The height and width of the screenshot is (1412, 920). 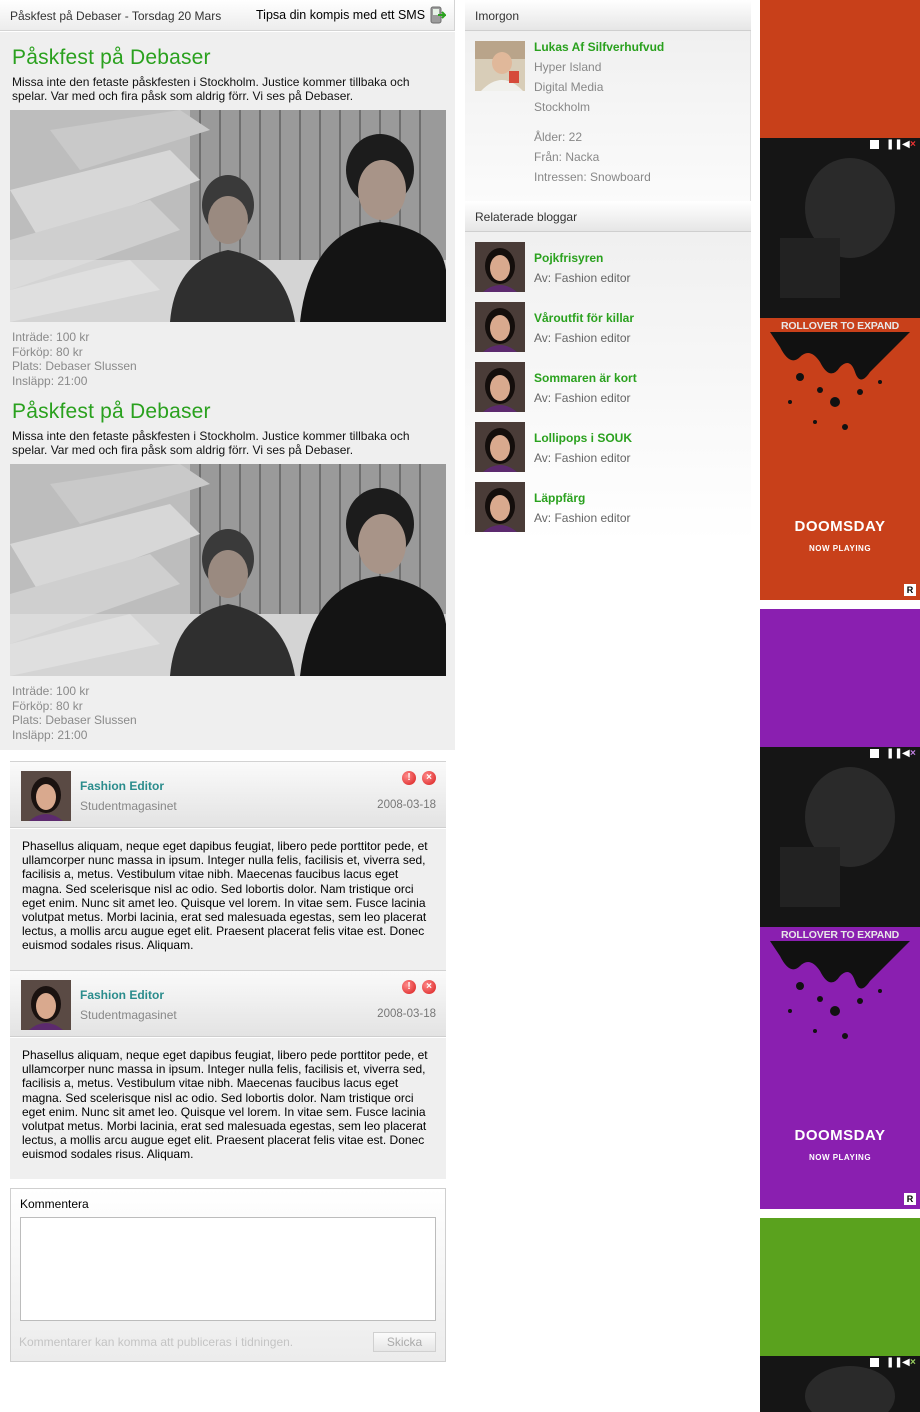 I want to click on ad-brand: DOOMSDAY, so click(x=840, y=526).